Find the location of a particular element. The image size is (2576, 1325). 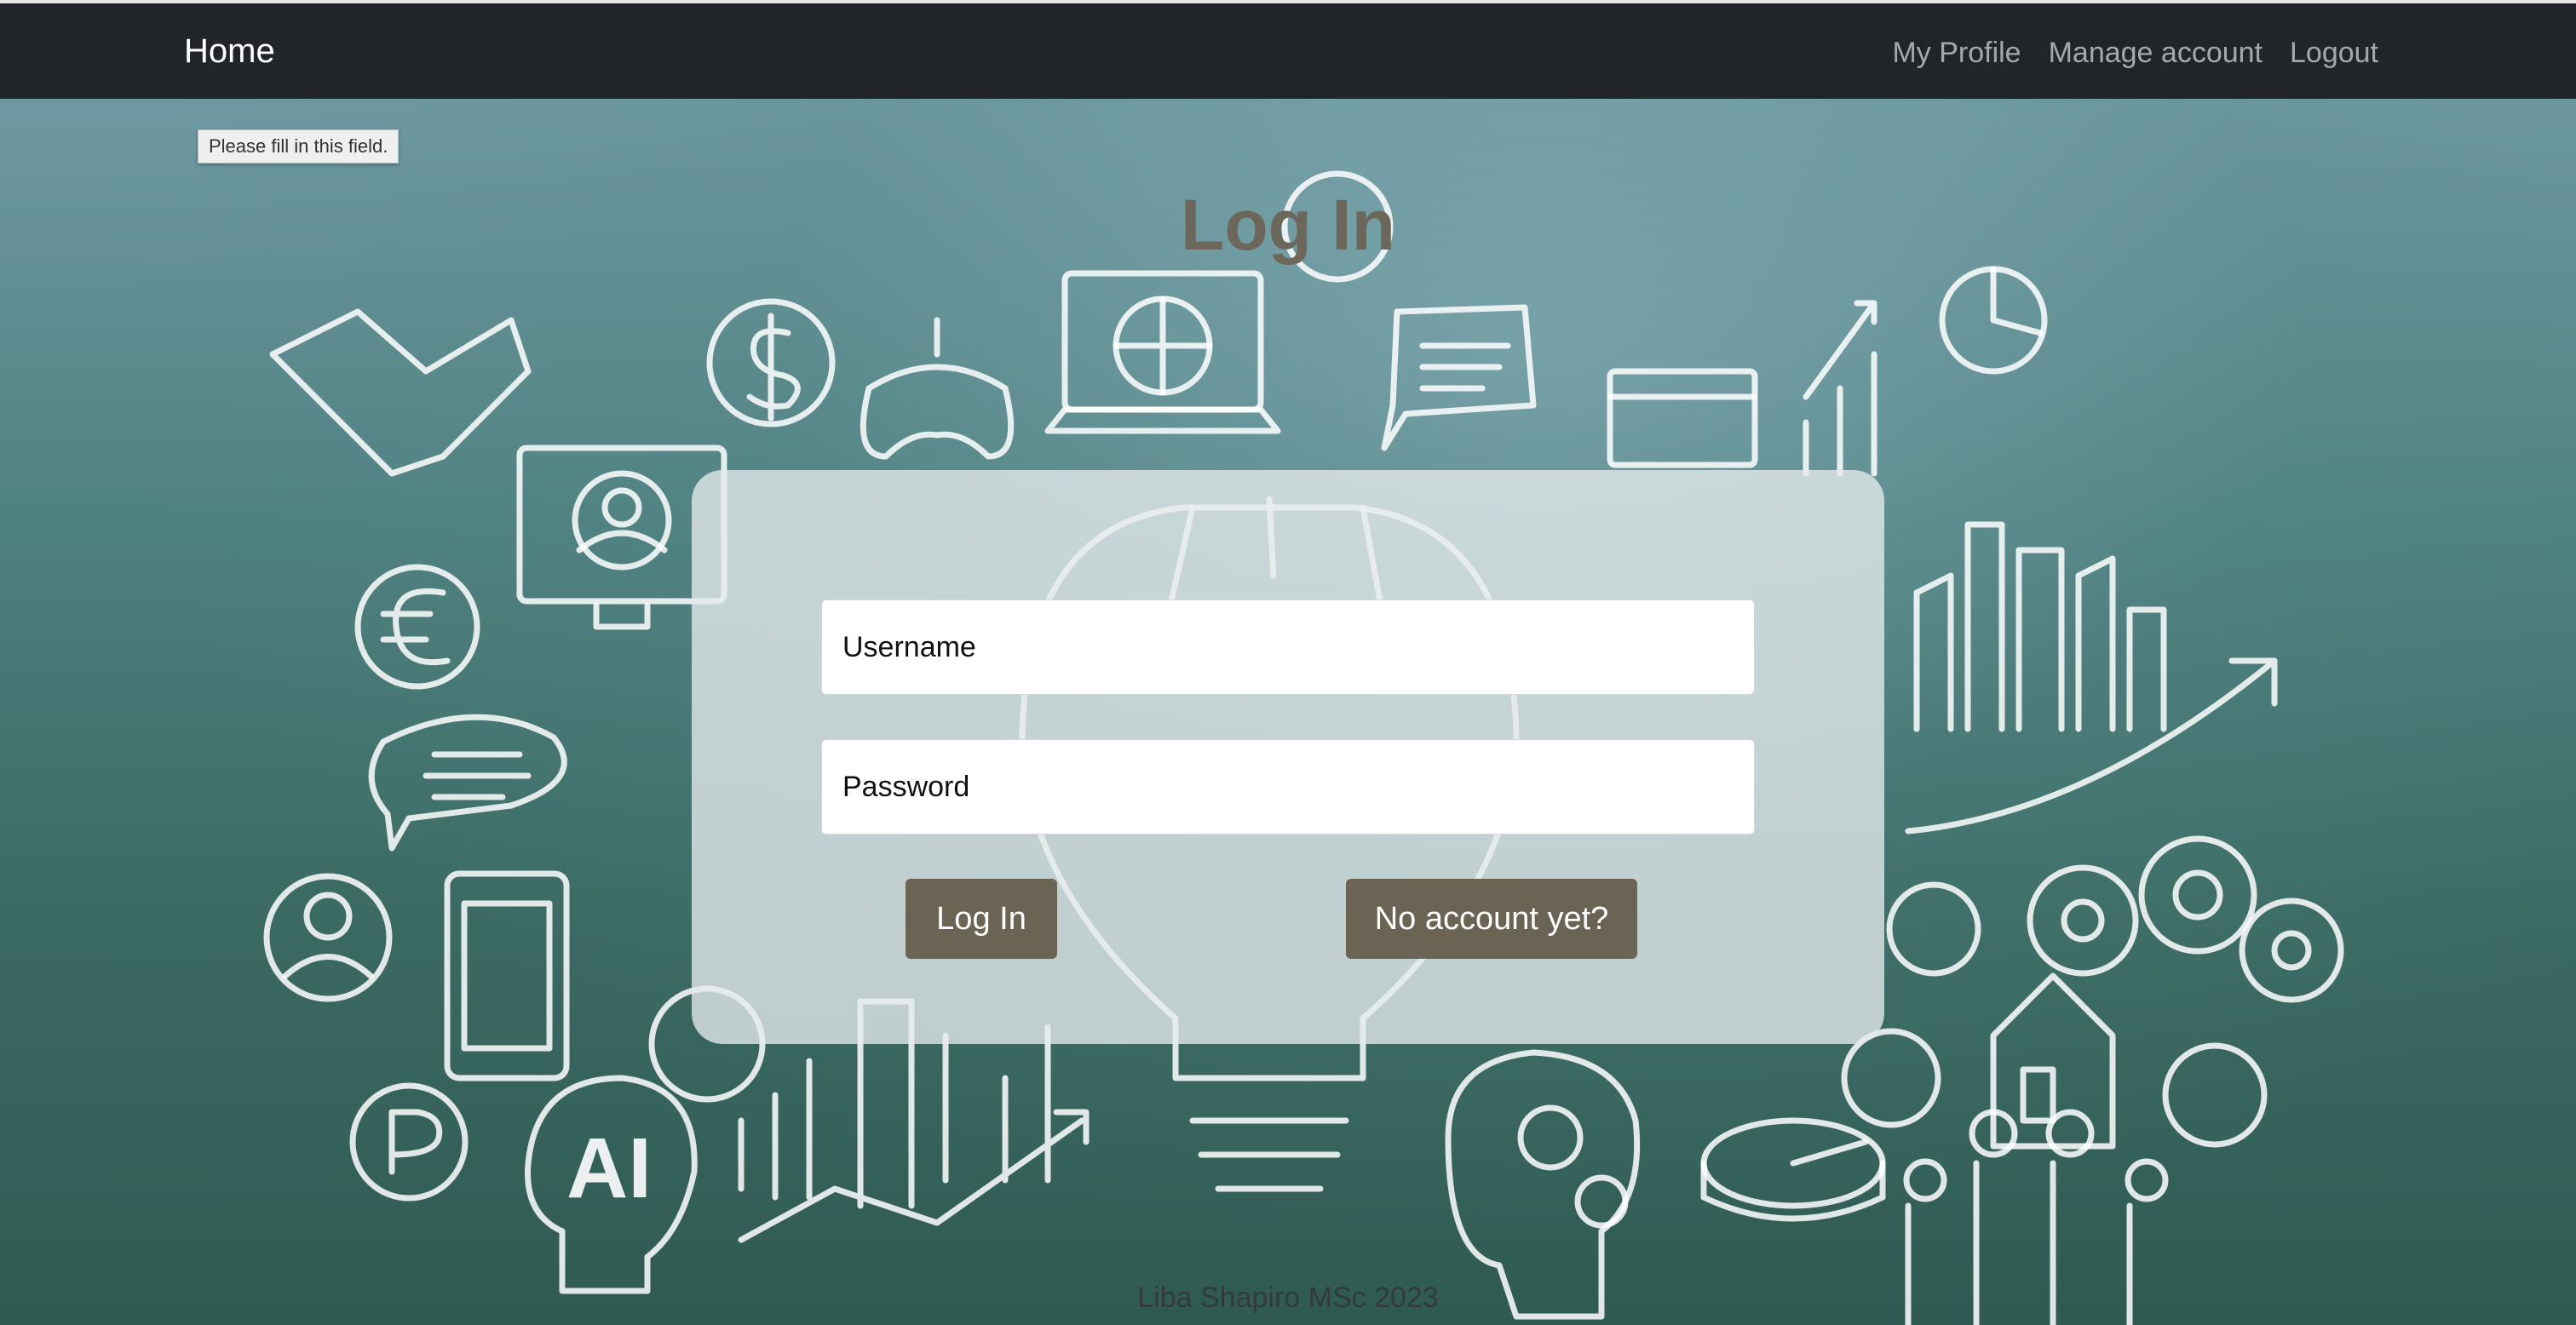

home-link: Home is located at coordinates (229, 51).